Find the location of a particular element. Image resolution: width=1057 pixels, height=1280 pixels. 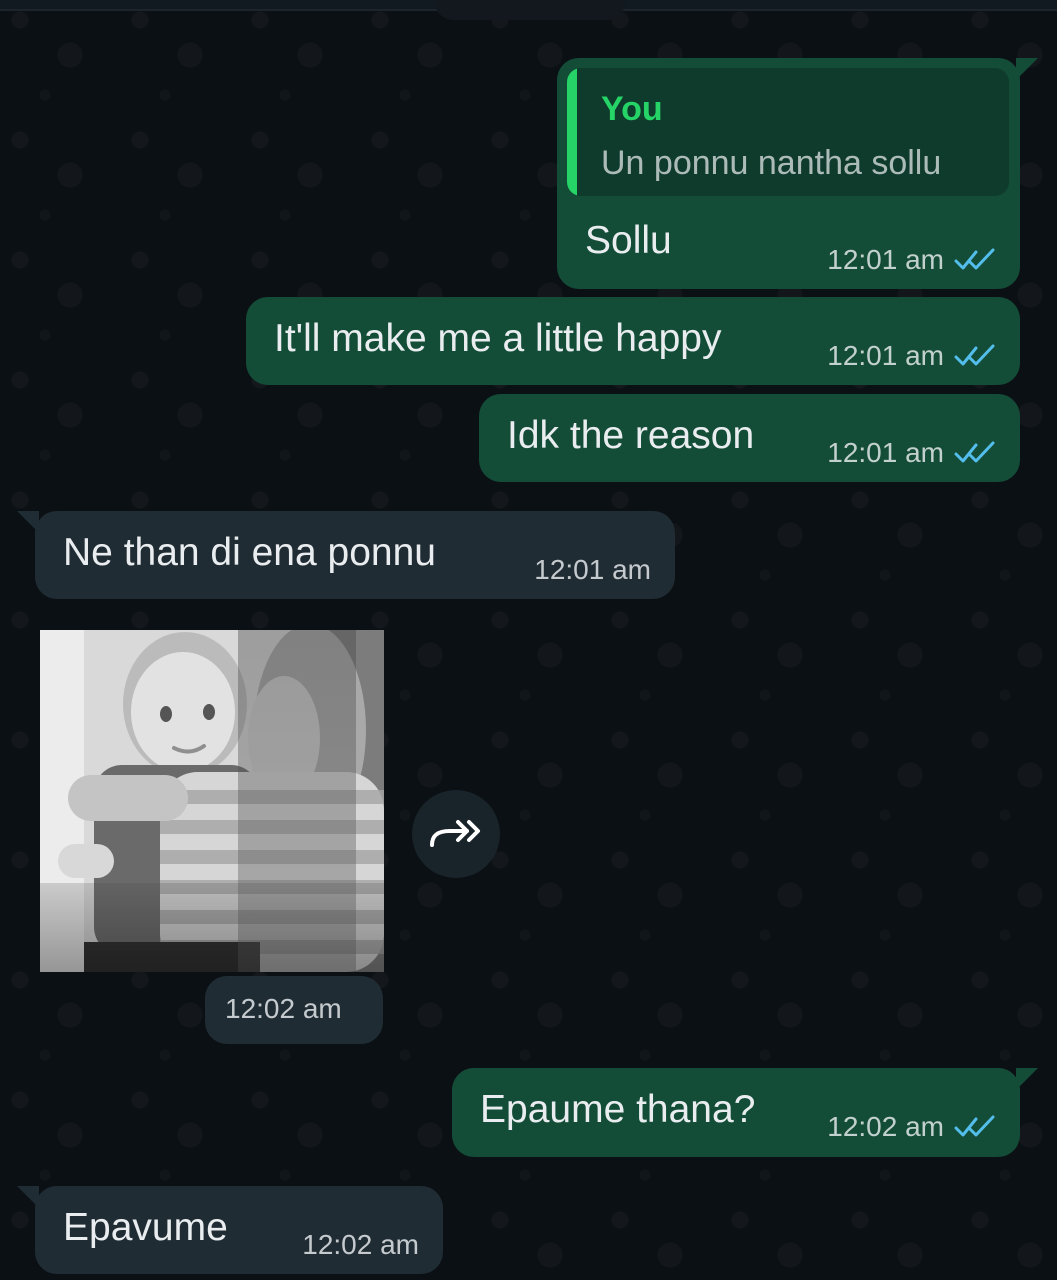

message-bubble-outgoing: It'll make me a little happy 12:01 am is located at coordinates (633, 341).